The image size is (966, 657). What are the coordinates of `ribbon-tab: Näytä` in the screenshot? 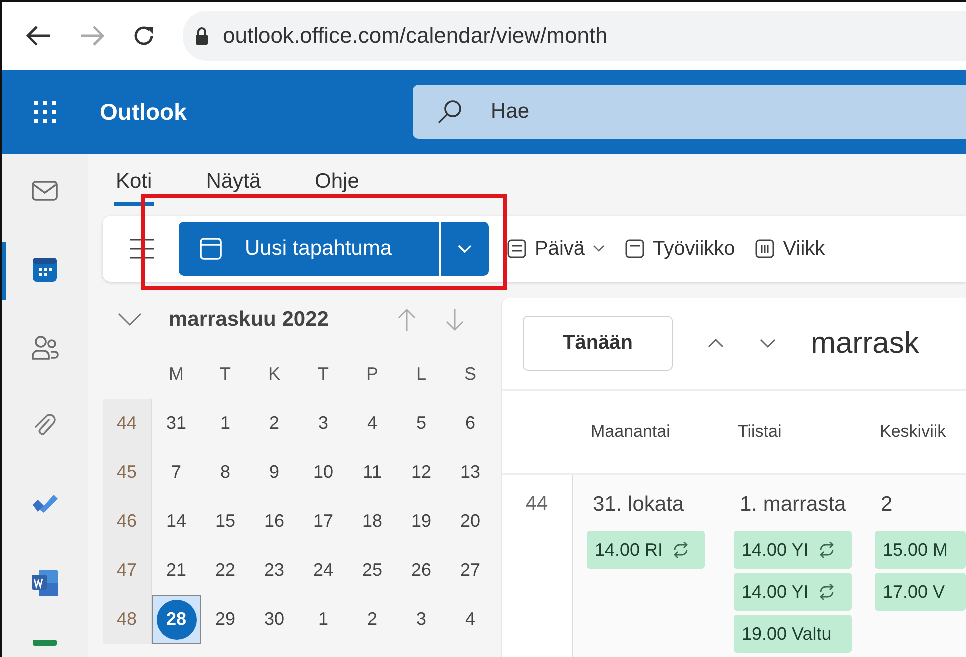 It's located at (234, 188).